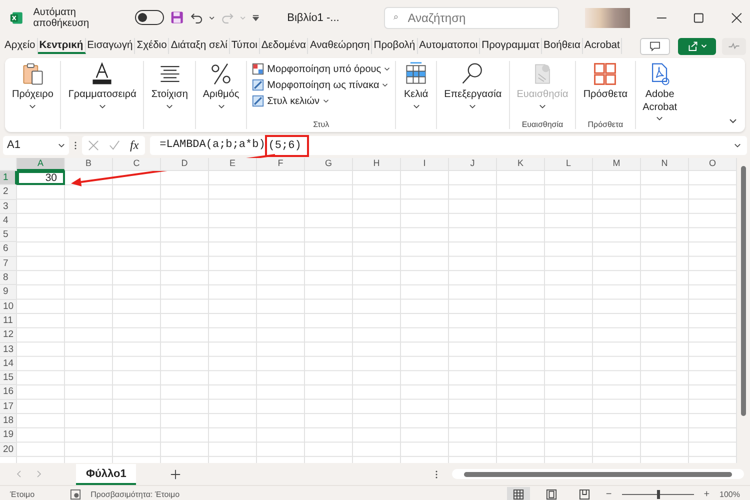  Describe the element at coordinates (658, 494) in the screenshot. I see `zoom-slider-thumb` at that location.